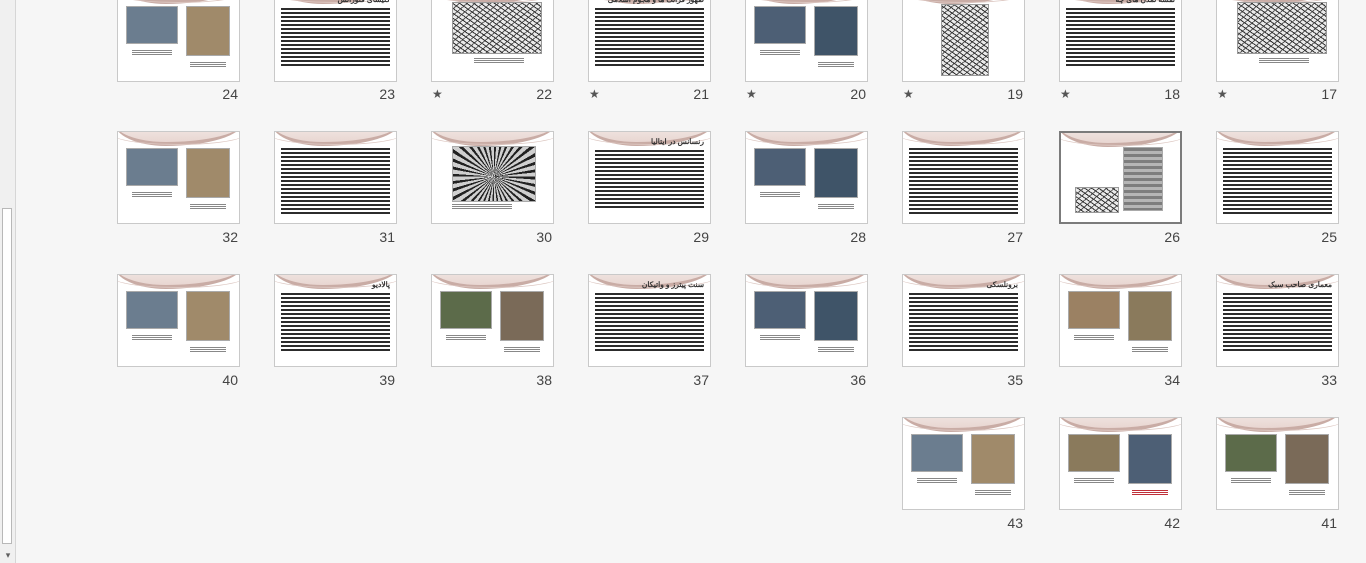 The image size is (1366, 563). Describe the element at coordinates (8, 555) in the screenshot. I see `scroll-down-arrow-icon: ▾` at that location.